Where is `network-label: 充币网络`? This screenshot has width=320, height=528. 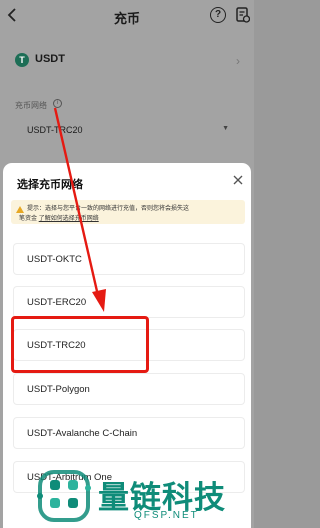
network-label: 充币网络 is located at coordinates (31, 105).